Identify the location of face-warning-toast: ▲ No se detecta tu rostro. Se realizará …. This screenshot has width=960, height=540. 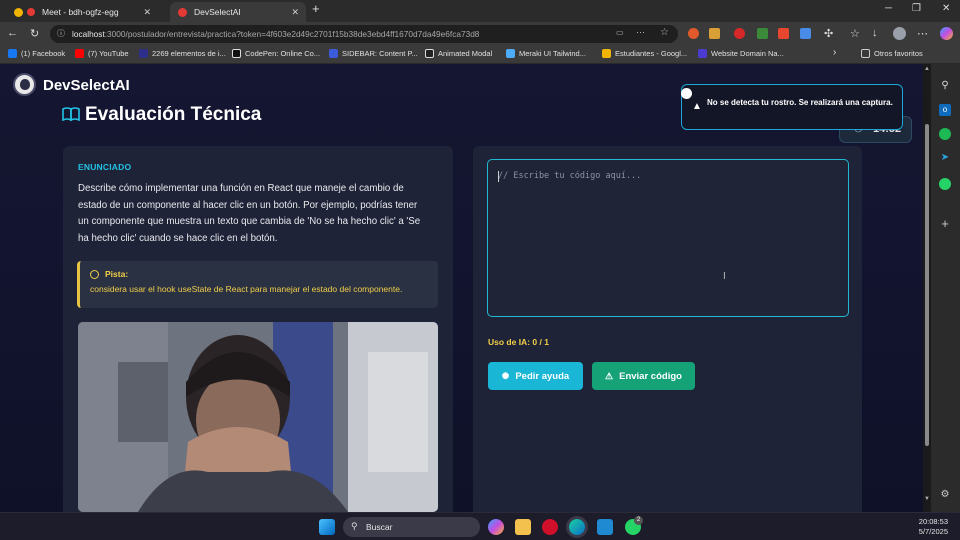
(792, 107).